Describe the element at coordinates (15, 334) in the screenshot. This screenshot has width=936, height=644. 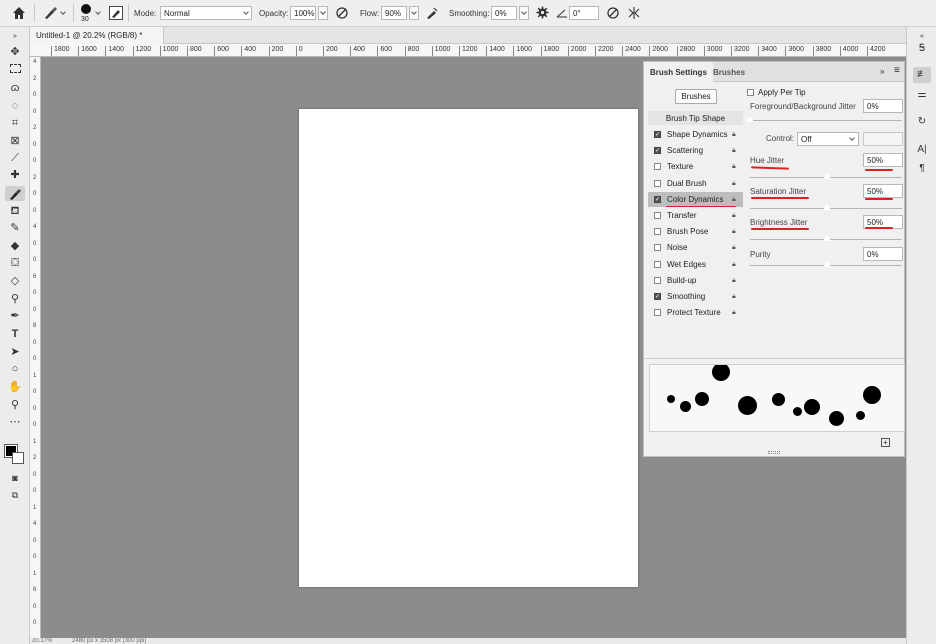
I see `type-tool-icon: T` at that location.